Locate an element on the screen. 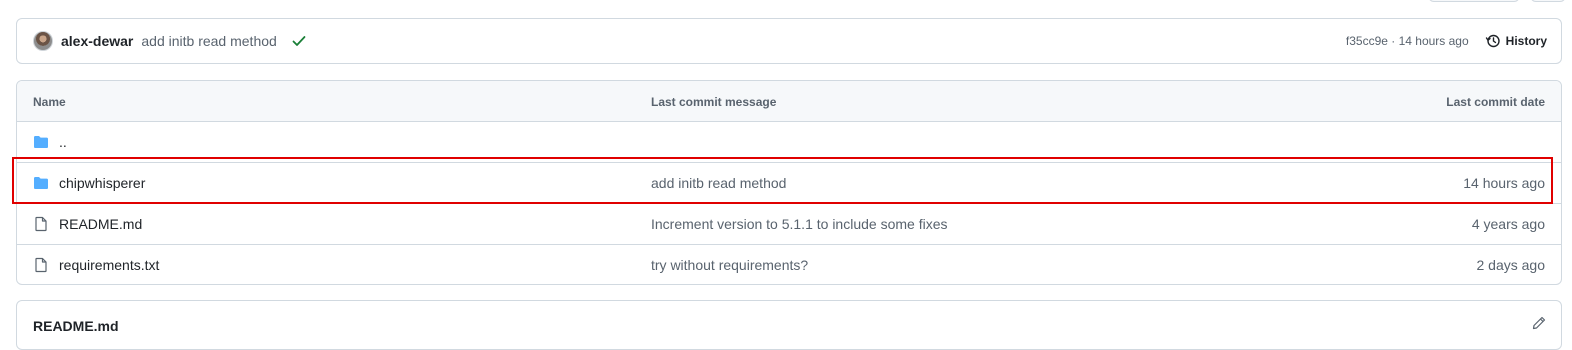 This screenshot has height=350, width=1572. file-name-link: README.md is located at coordinates (100, 224).